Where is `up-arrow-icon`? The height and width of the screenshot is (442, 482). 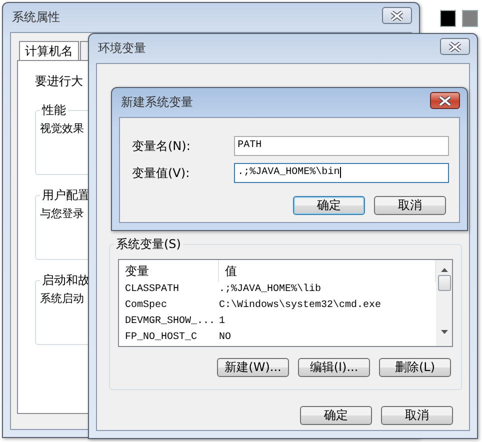
up-arrow-icon is located at coordinates (444, 270).